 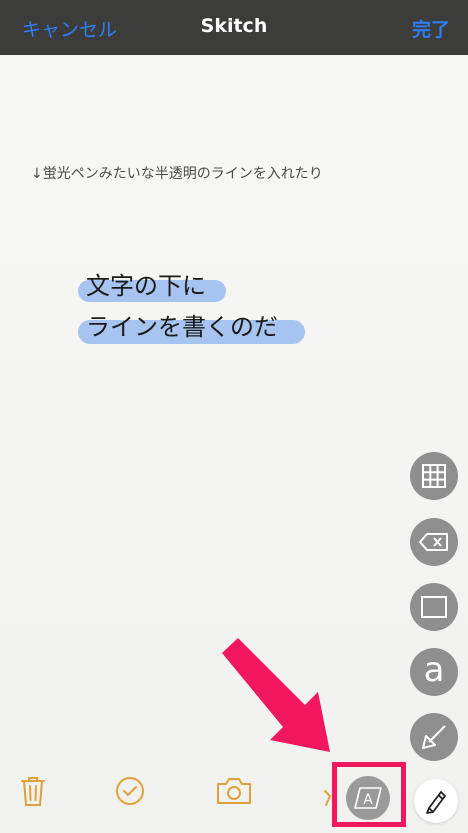 I want to click on trash-icon, so click(x=33, y=791).